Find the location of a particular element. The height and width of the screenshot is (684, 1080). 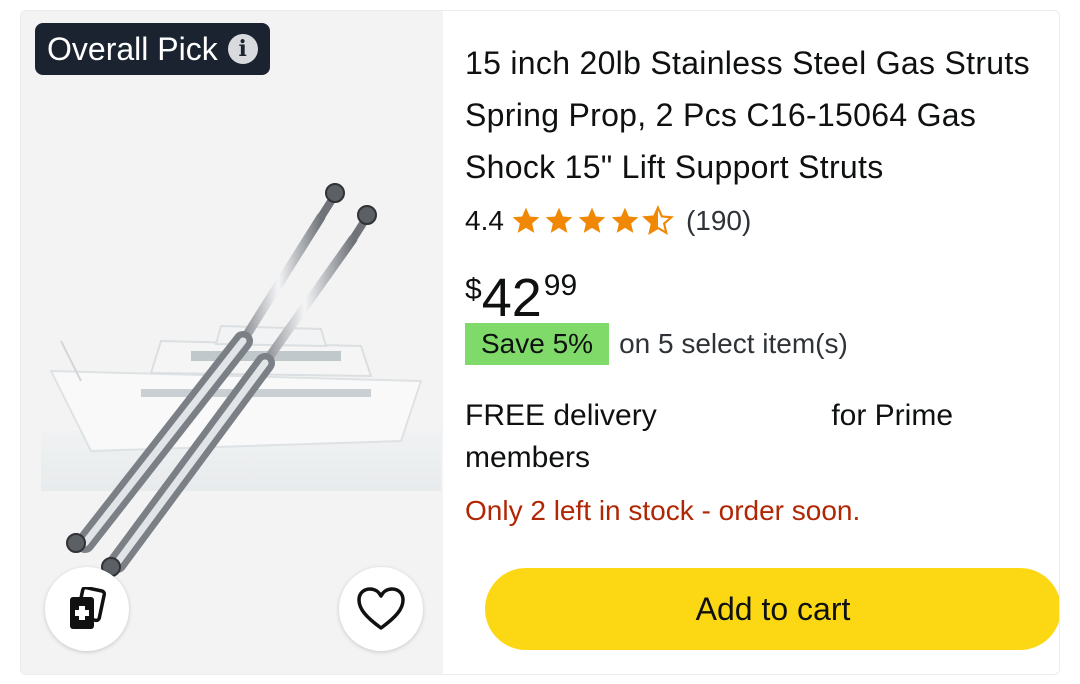

coupon-row: Save 5% on 5 select item(s) is located at coordinates (656, 344).